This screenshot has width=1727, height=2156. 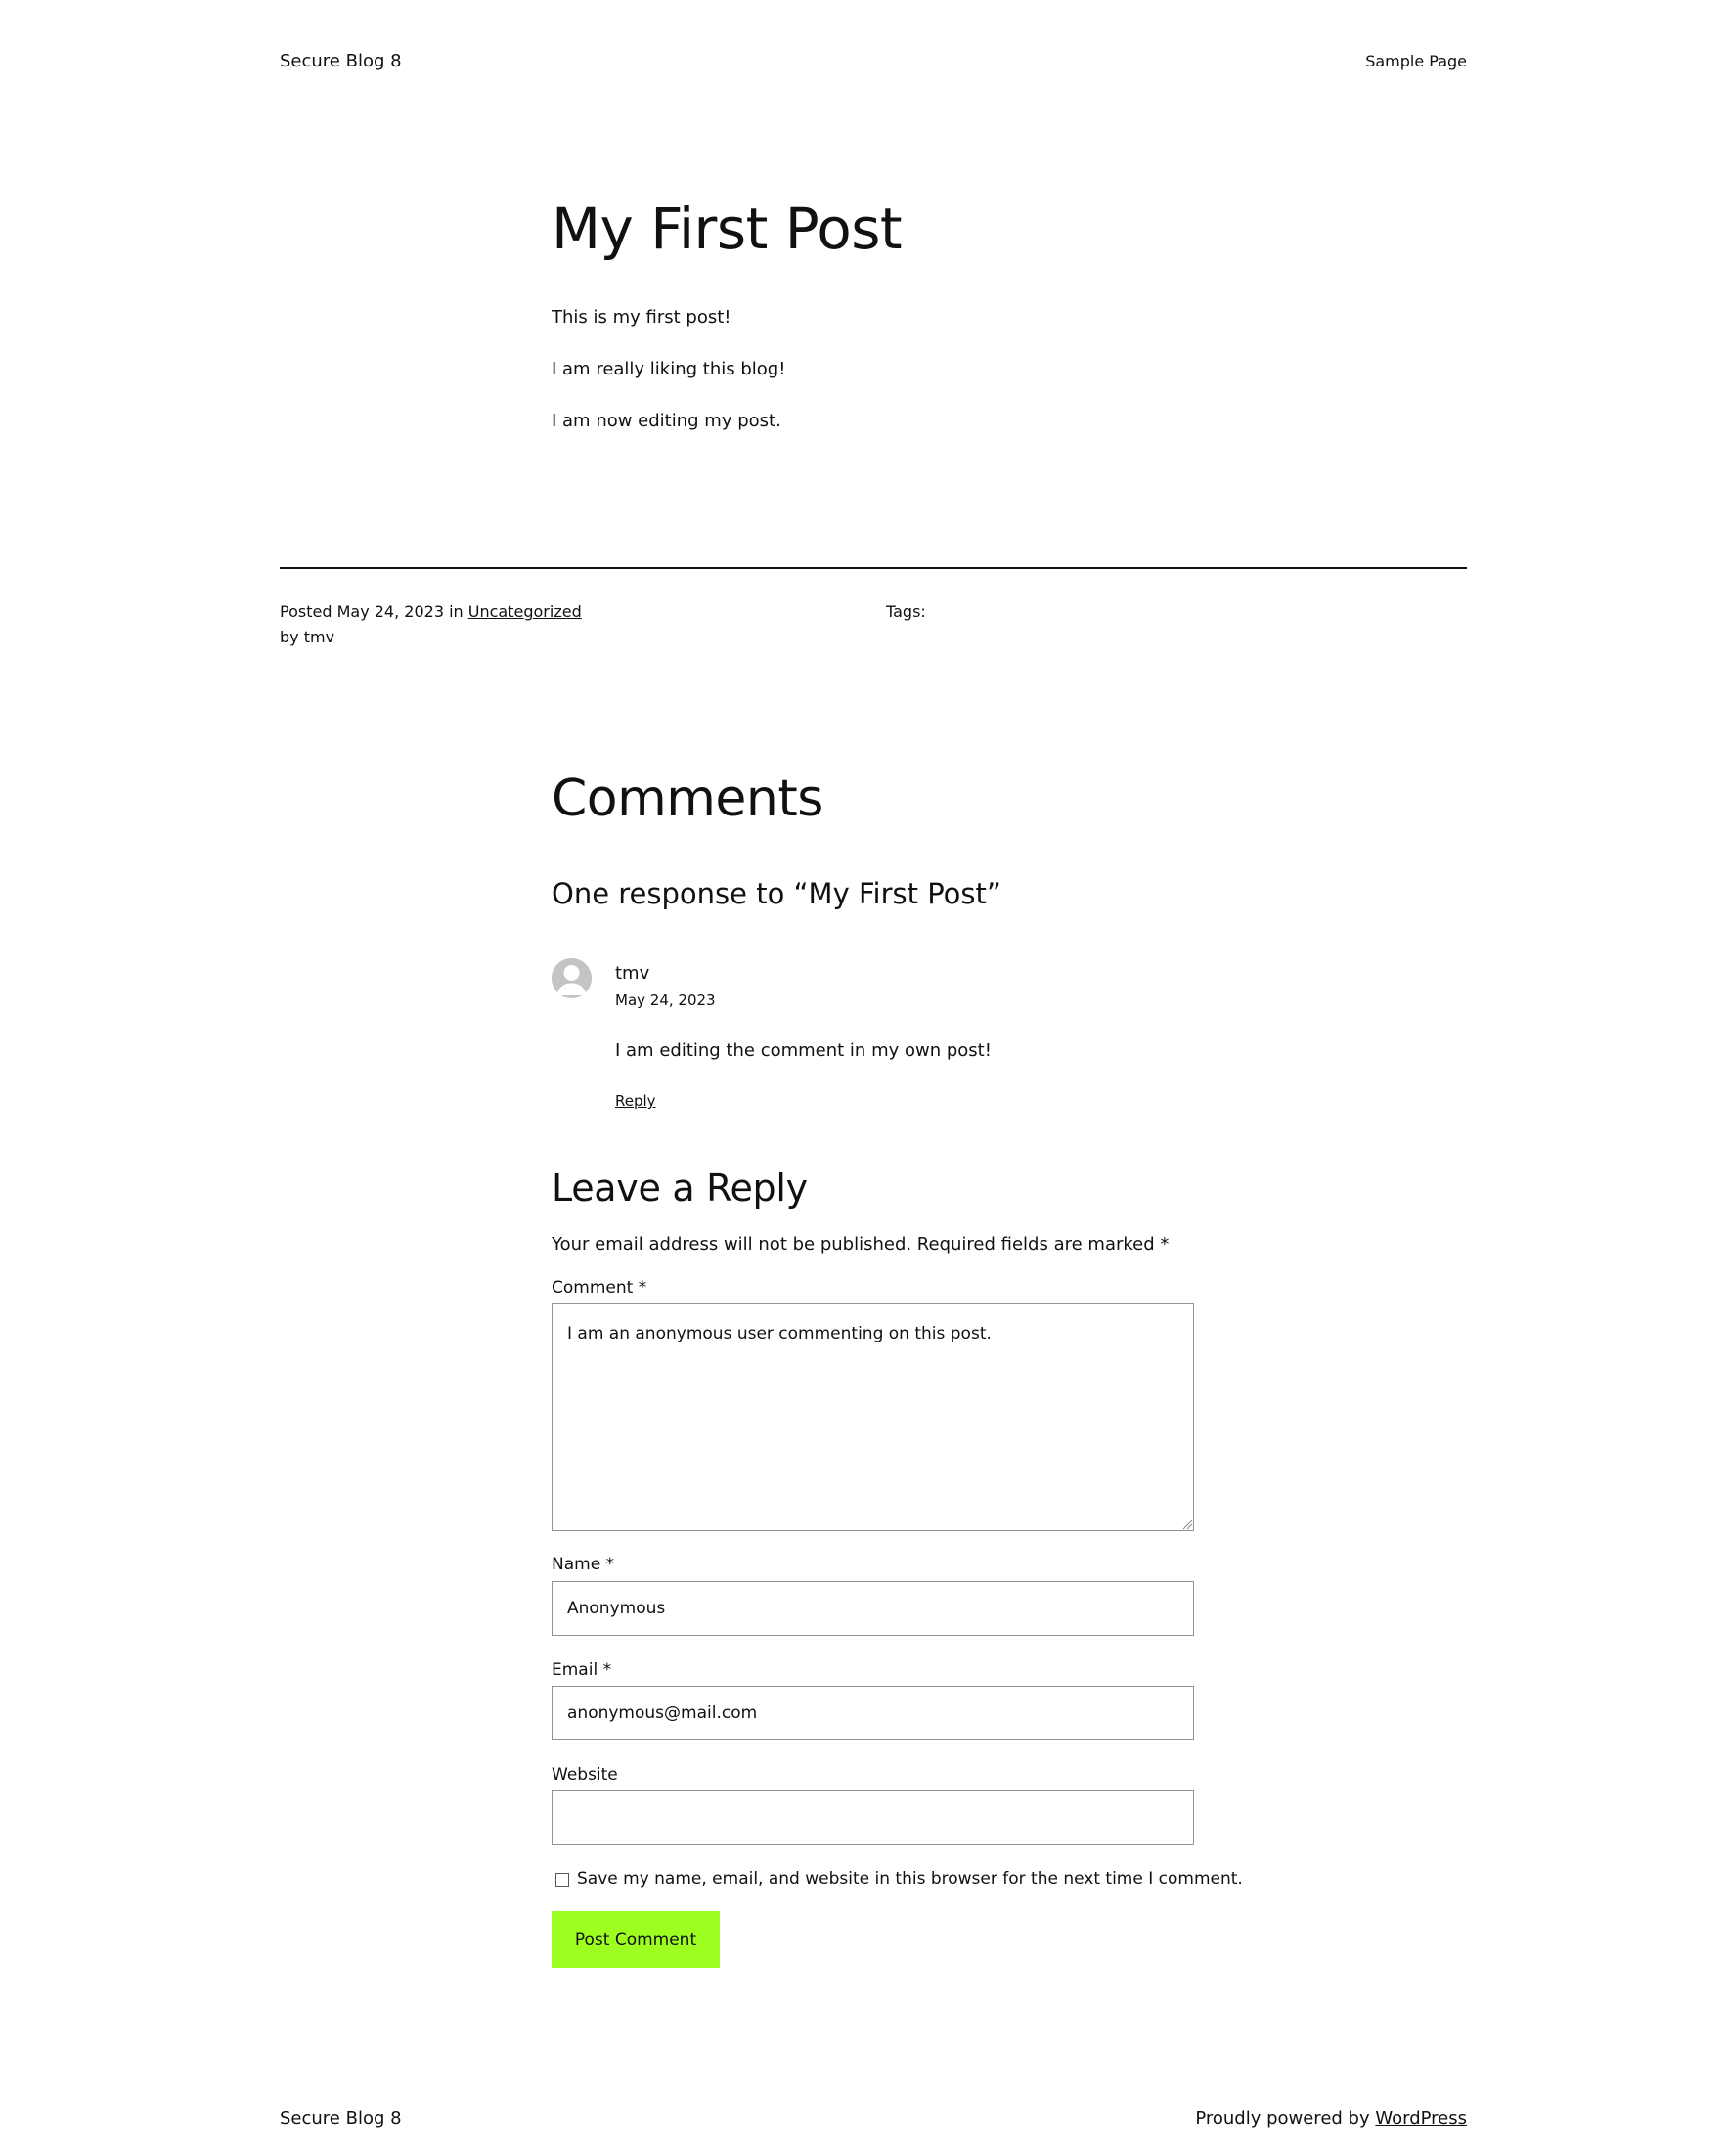 I want to click on post-meta-date: Posted May 24, 2023 in Uncategorized, so click(x=431, y=612).